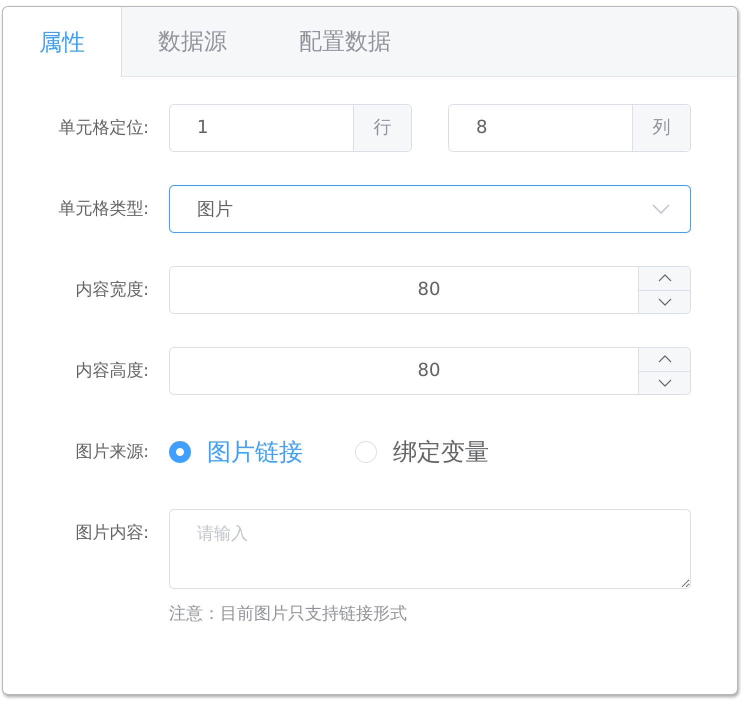  Describe the element at coordinates (180, 452) in the screenshot. I see `radio-button` at that location.